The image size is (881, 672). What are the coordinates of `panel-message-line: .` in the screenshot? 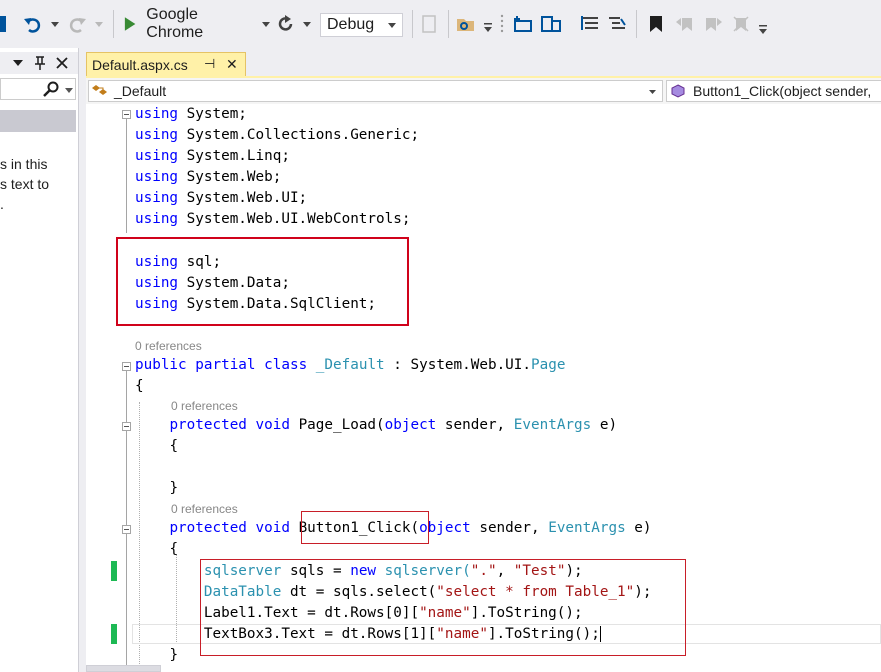 It's located at (2, 204).